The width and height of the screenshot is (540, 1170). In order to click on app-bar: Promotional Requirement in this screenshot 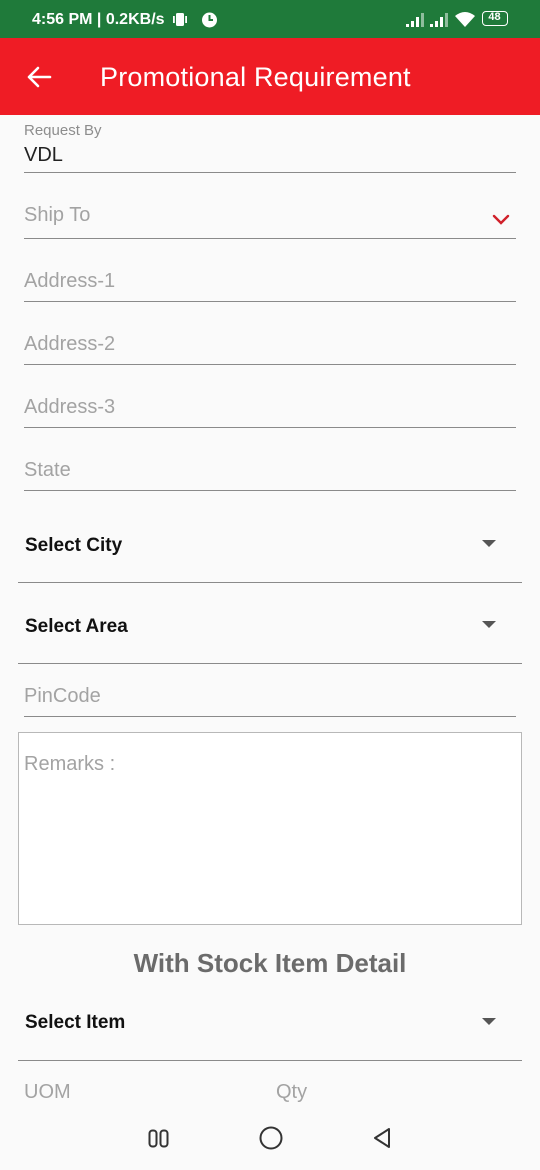, I will do `click(270, 76)`.